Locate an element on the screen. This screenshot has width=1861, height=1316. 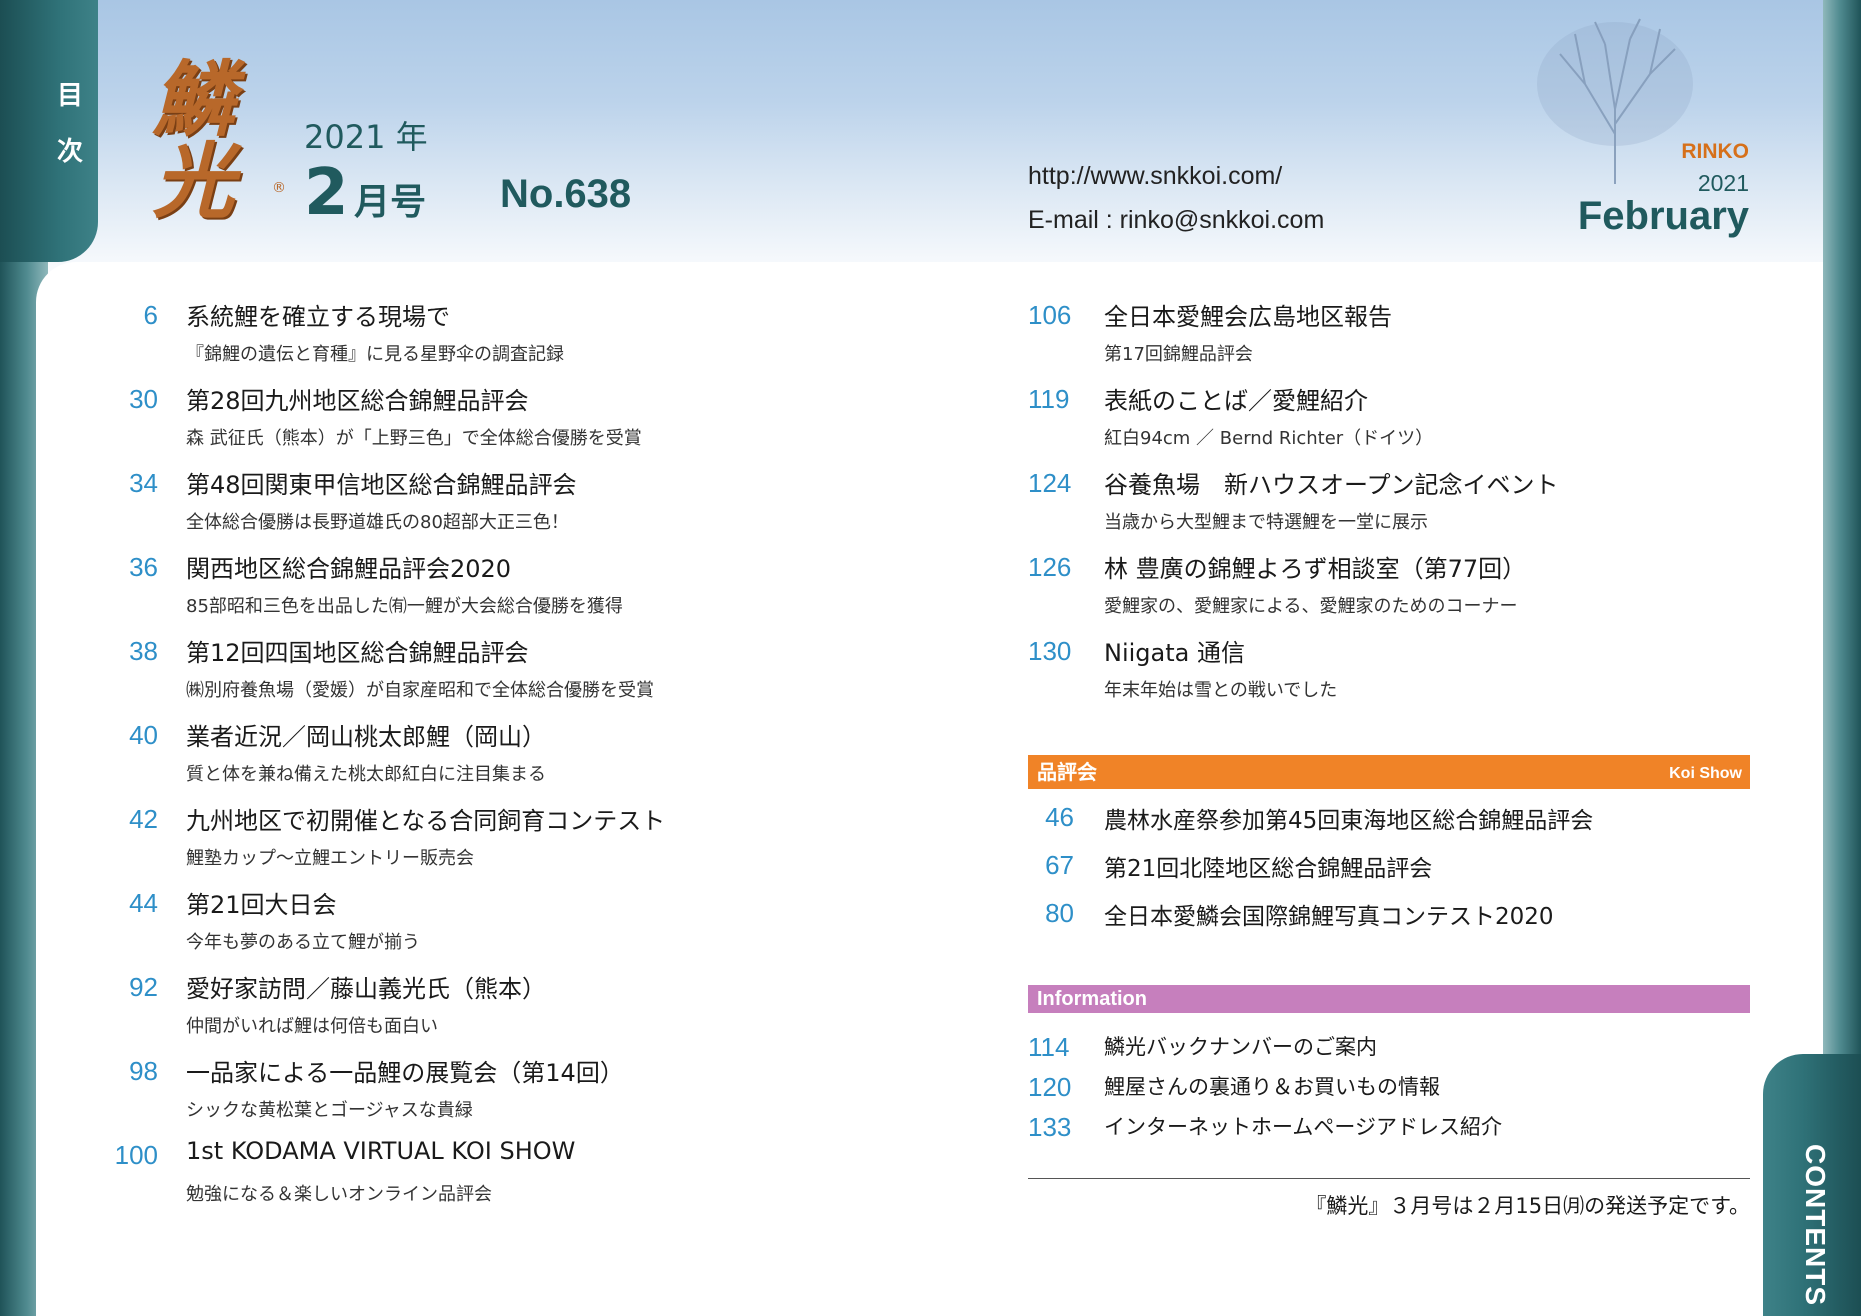
toc-page-number: 130 is located at coordinates (1050, 651).